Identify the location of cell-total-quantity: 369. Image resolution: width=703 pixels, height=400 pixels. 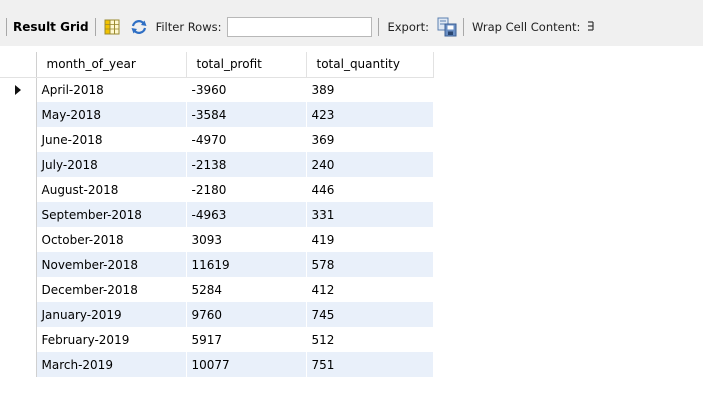
(370, 139).